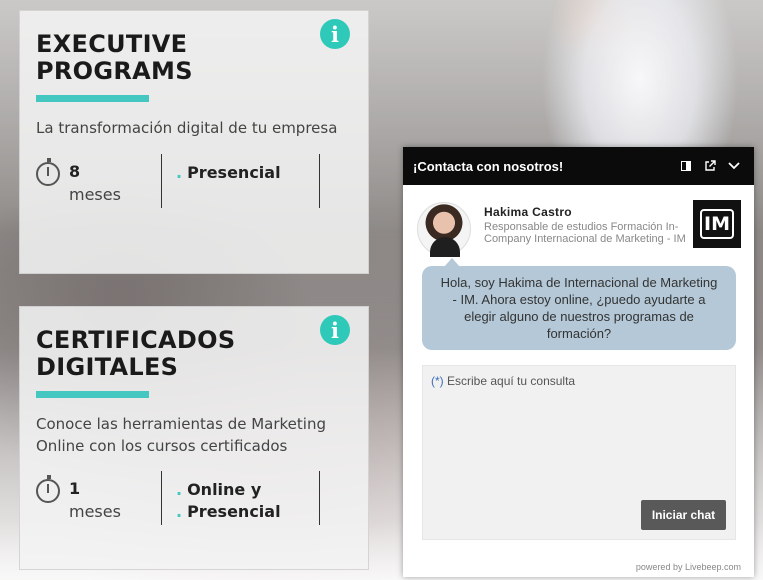  Describe the element at coordinates (511, 381) in the screenshot. I see `placeholder-text: Escribe aquí tu consulta` at that location.